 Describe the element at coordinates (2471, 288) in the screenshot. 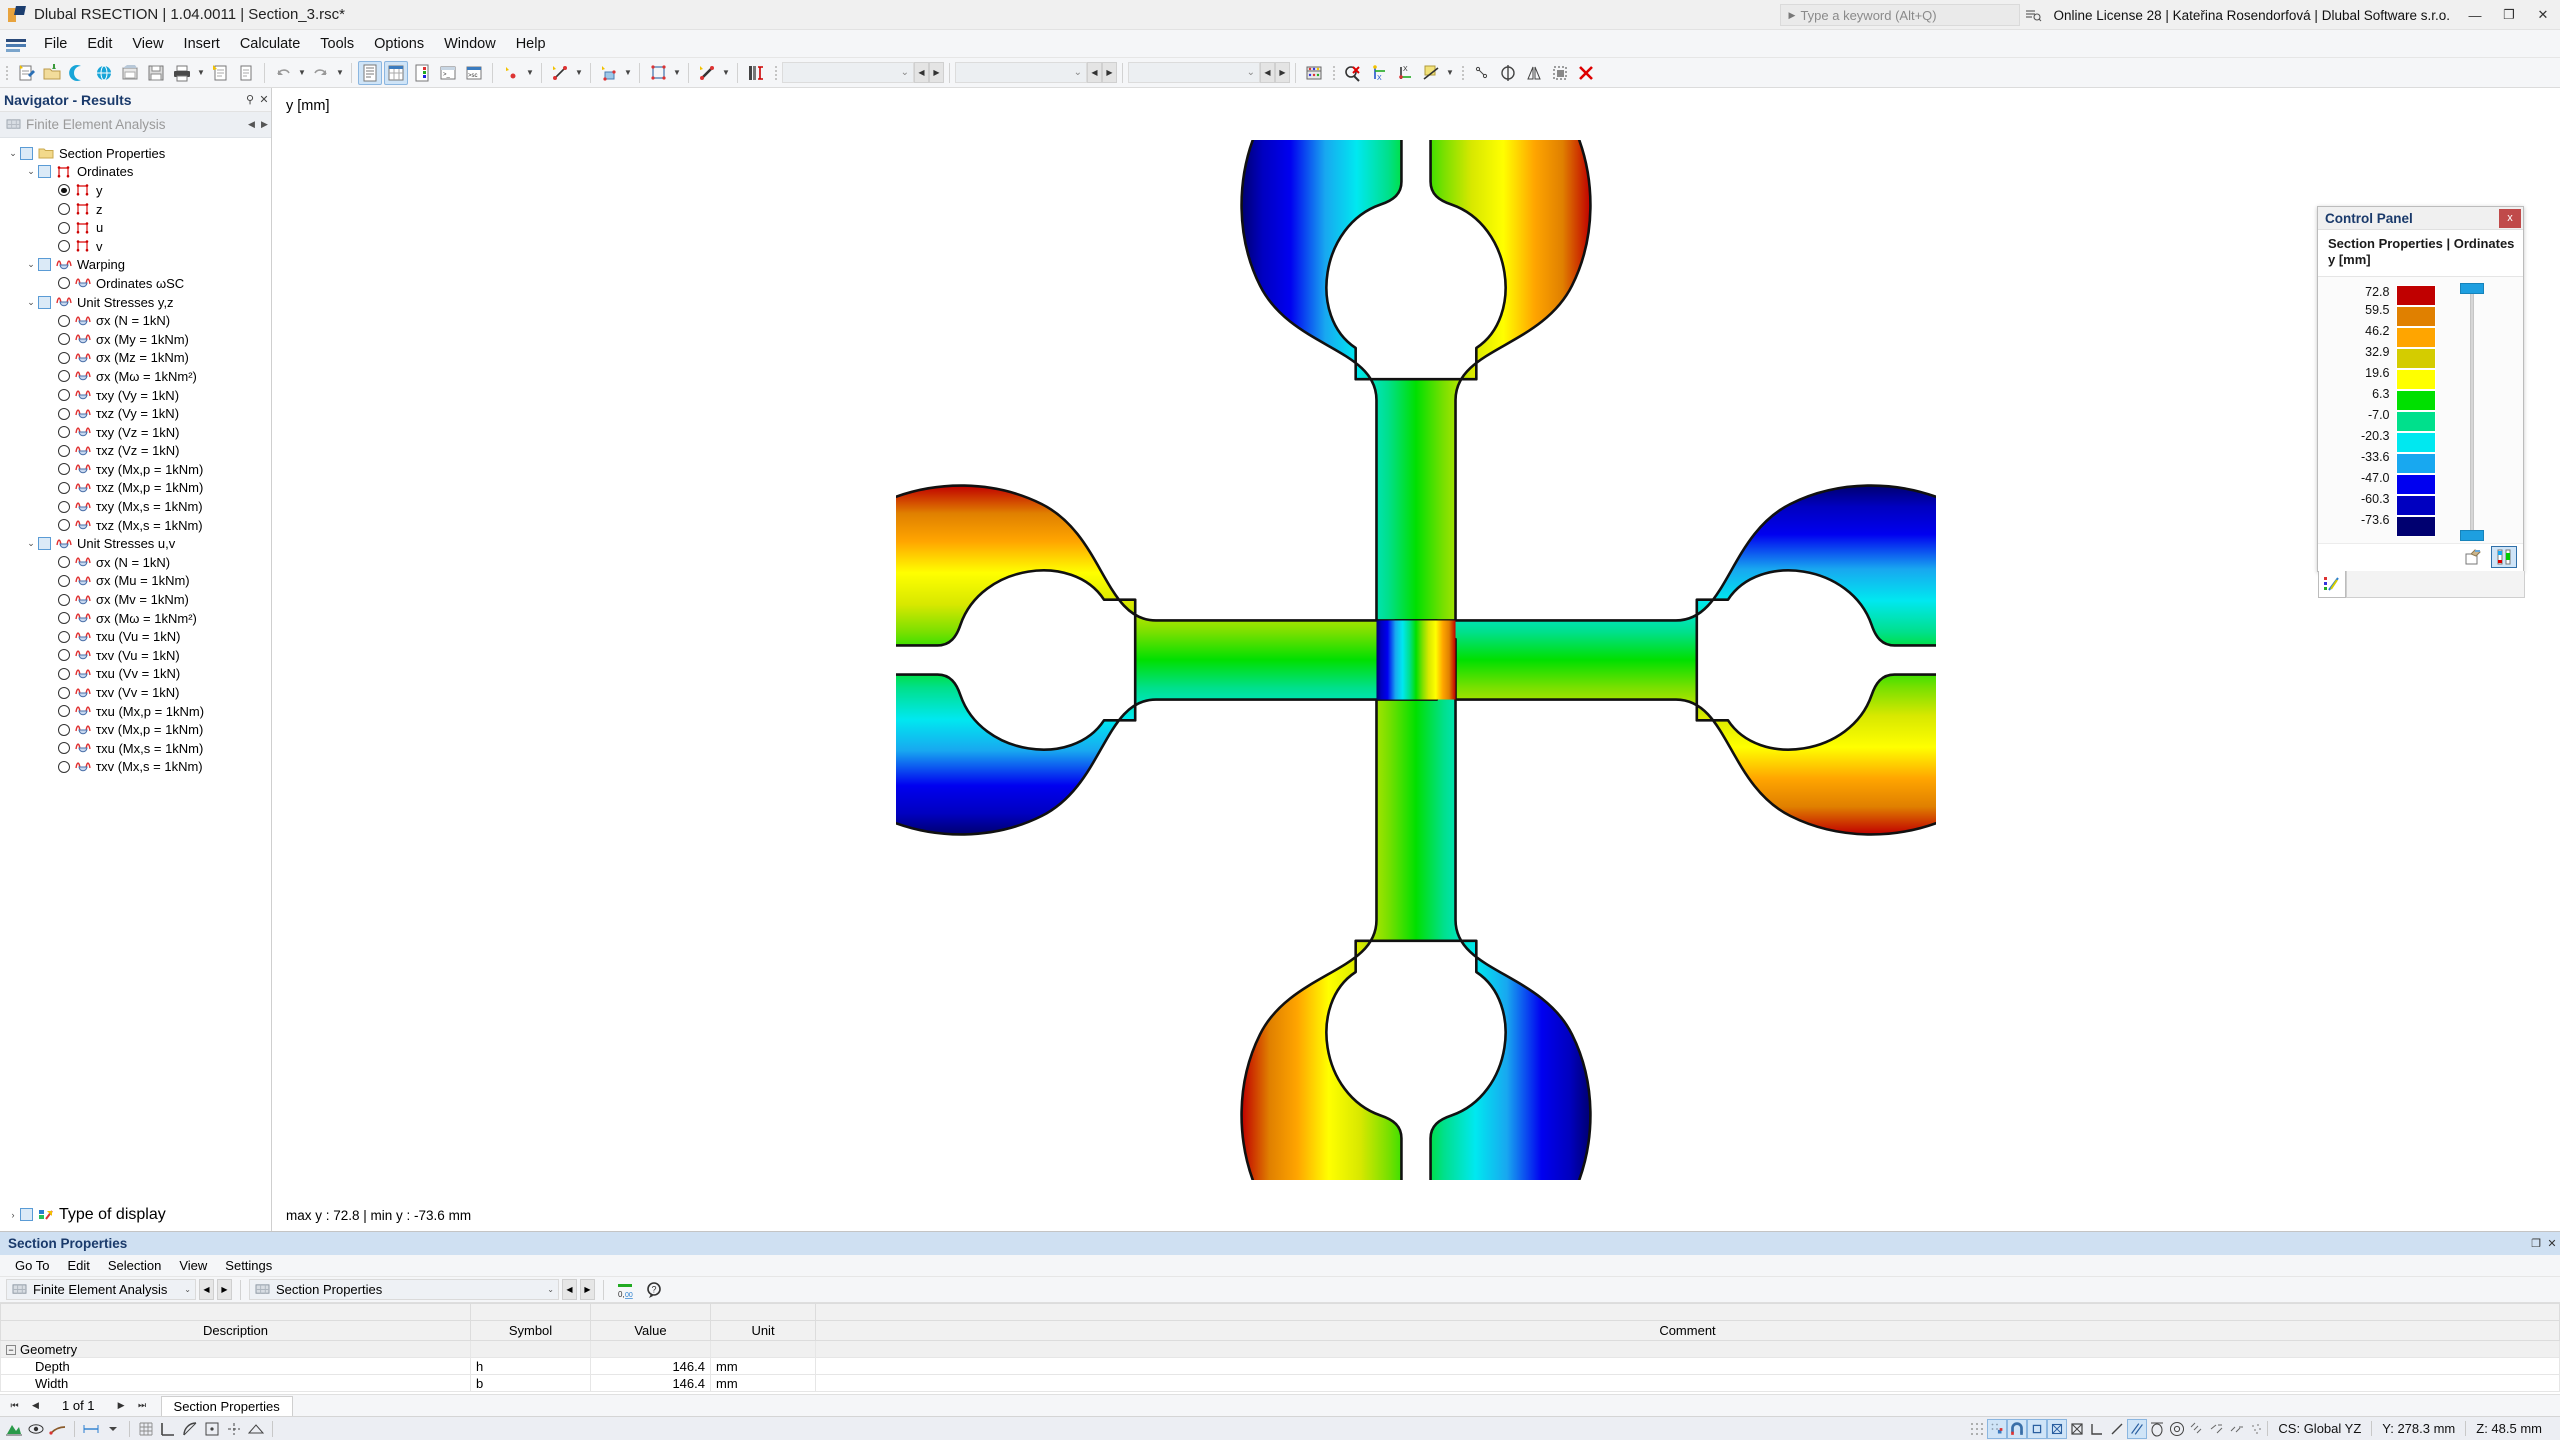

I see `legend-slider-max-handle` at that location.